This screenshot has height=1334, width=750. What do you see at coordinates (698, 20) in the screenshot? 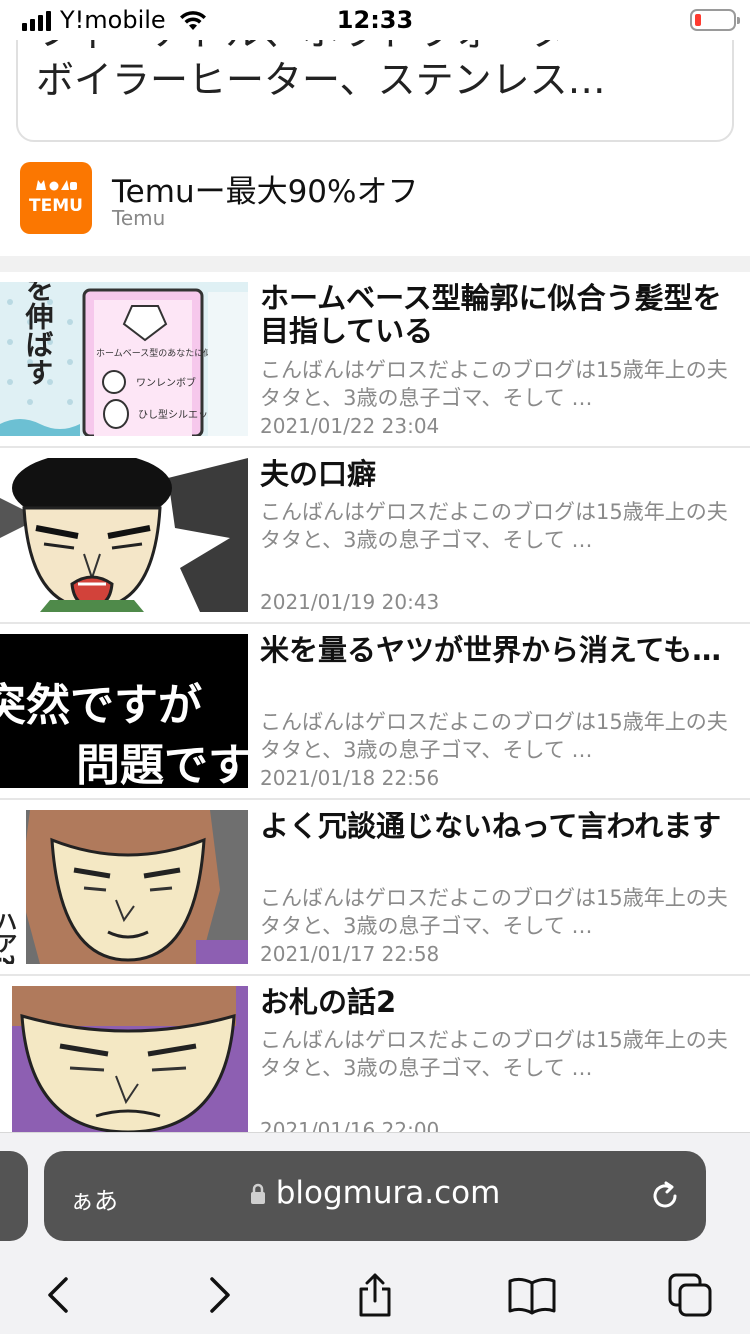
I see `battery-level` at bounding box center [698, 20].